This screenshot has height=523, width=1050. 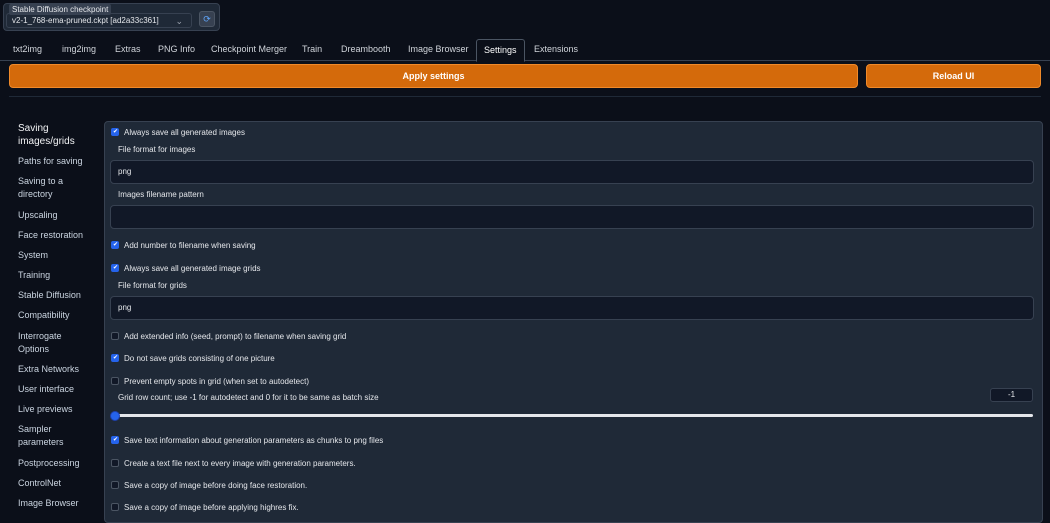 I want to click on file-format-images-input: png, so click(x=572, y=172).